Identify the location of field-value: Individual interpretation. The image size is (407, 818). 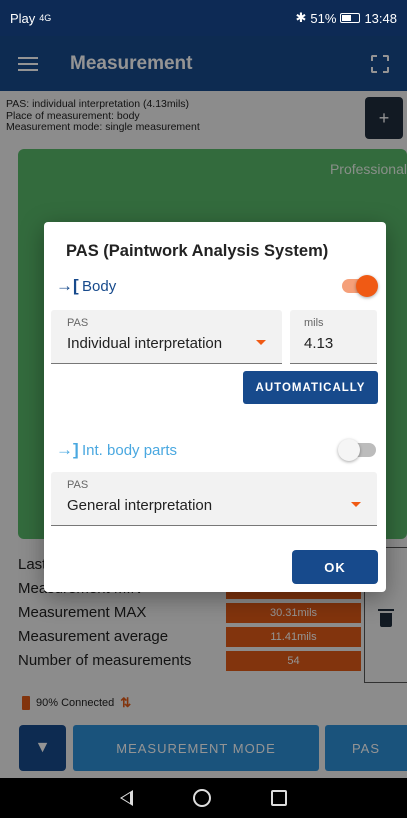
(145, 343).